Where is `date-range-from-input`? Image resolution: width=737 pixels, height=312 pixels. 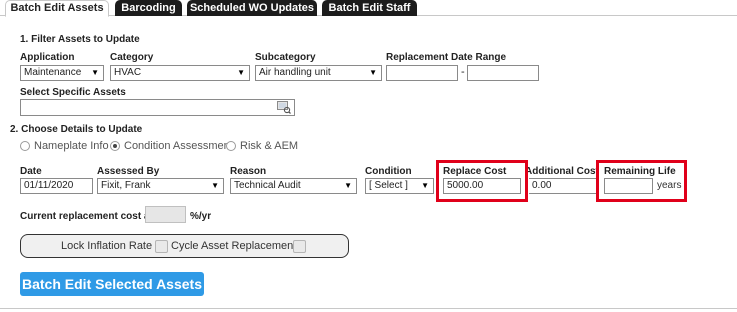
date-range-from-input is located at coordinates (422, 73).